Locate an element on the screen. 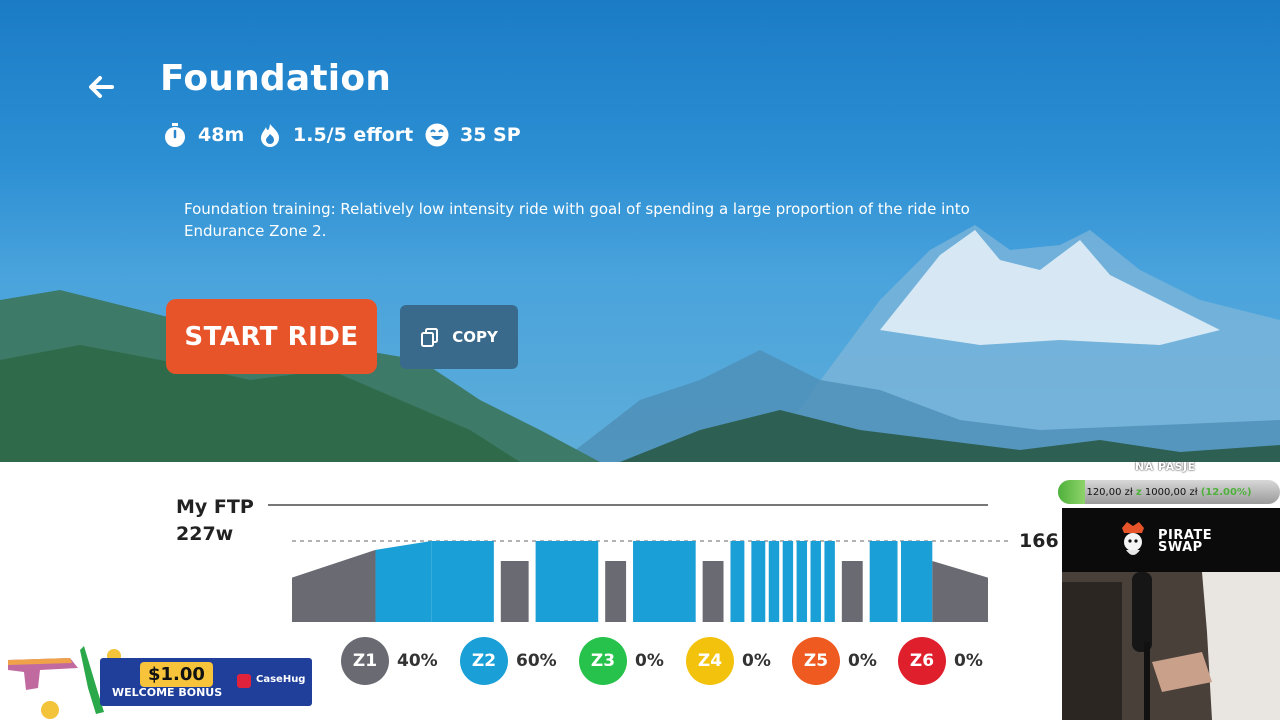  donation-goal-bar: 120,00 zł z 1000,00 zł (12.00%) is located at coordinates (1169, 492).